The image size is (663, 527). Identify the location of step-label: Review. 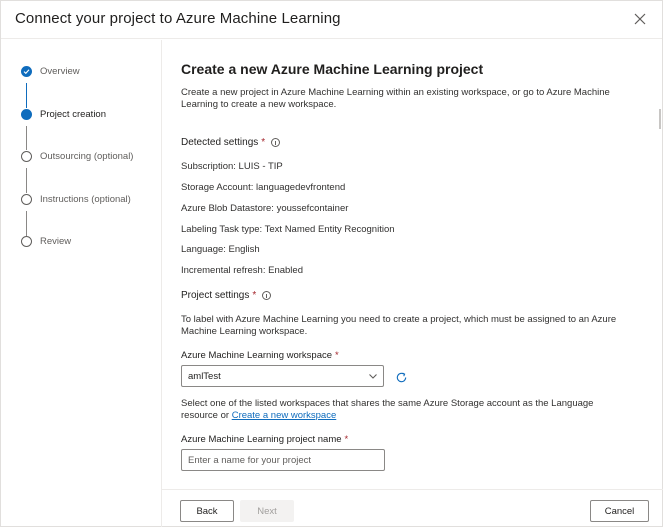
(56, 241).